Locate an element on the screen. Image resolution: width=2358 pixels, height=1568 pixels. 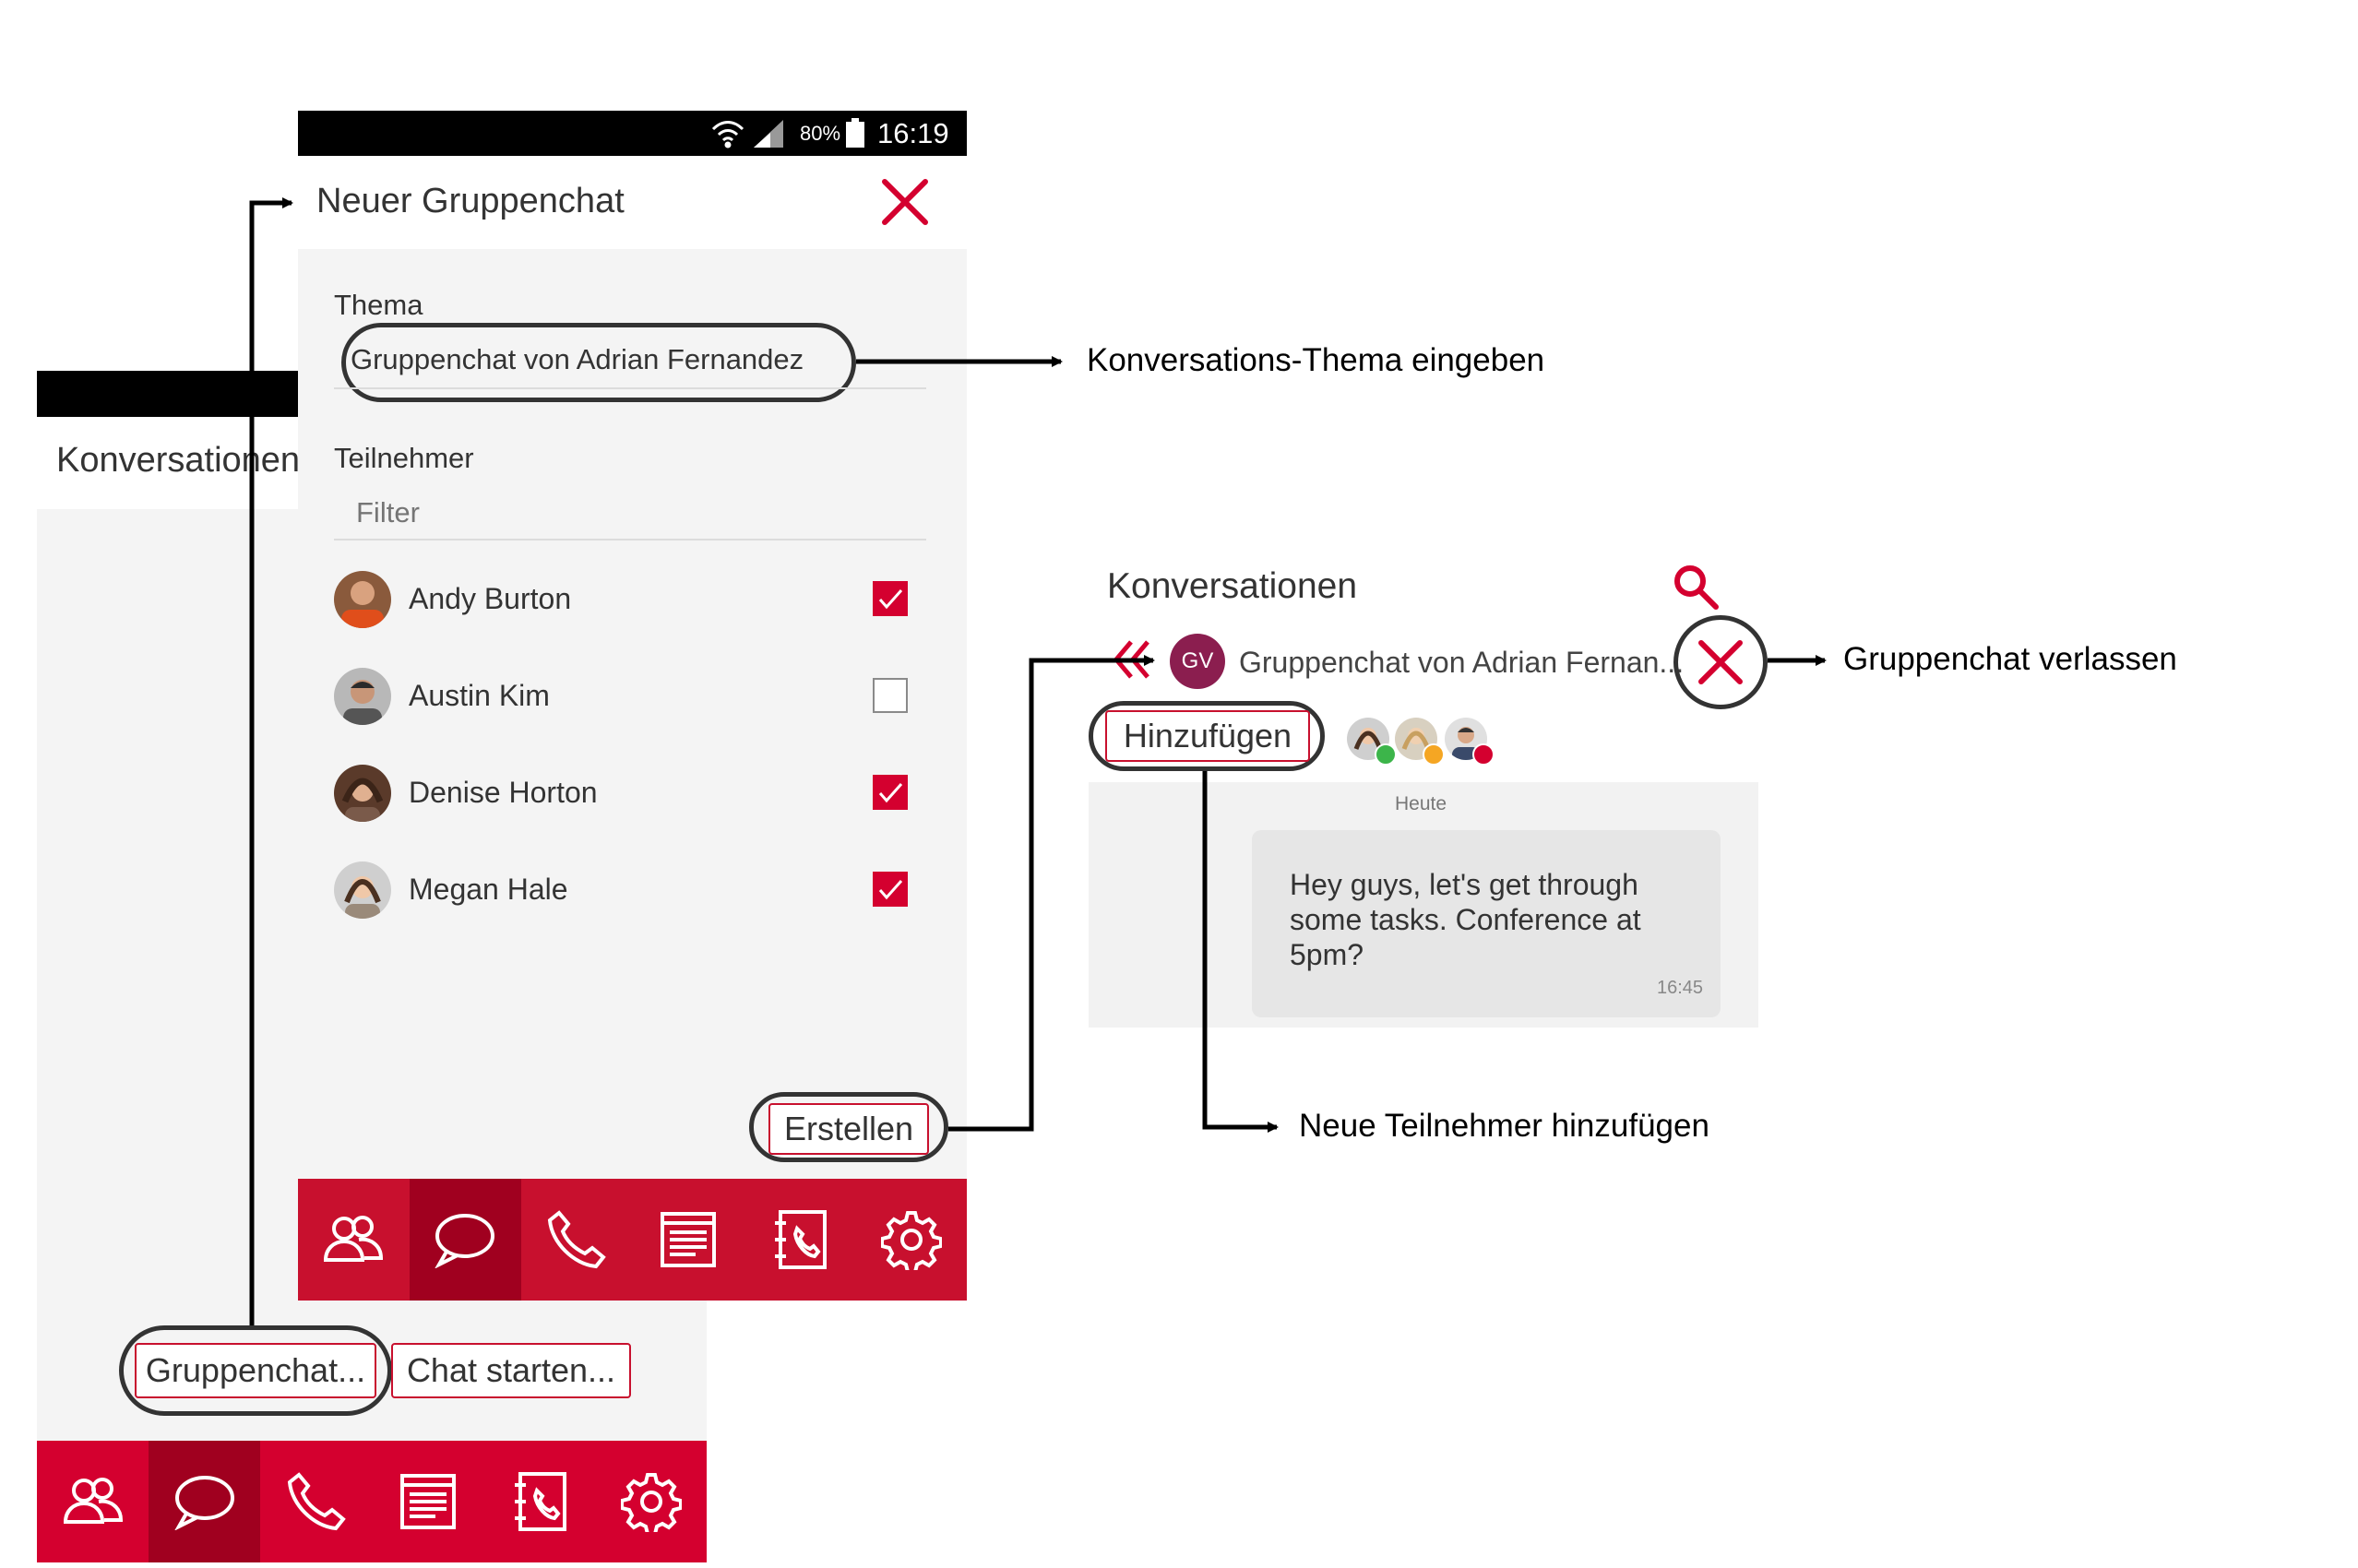
annotation-leave: Gruppenchat verlassen is located at coordinates (2010, 659).